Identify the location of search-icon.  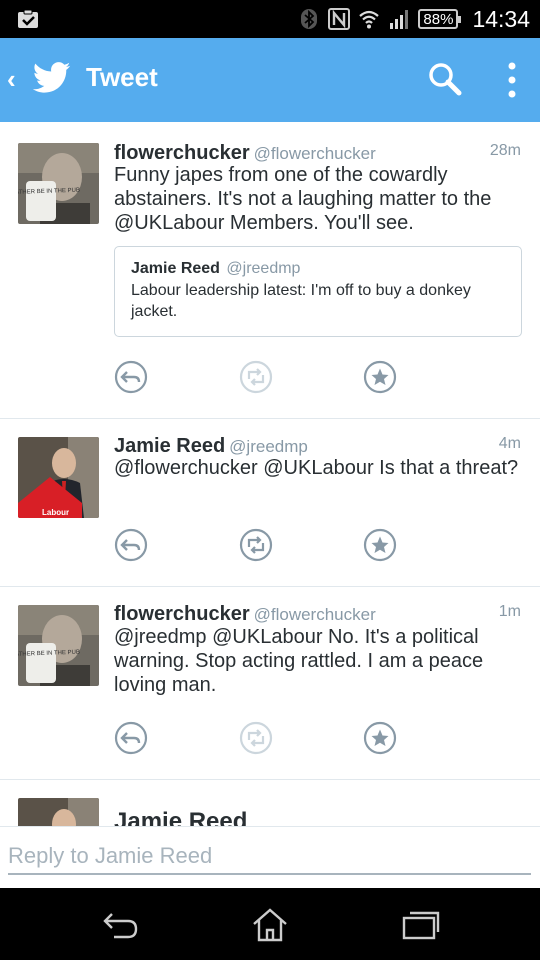
(445, 79).